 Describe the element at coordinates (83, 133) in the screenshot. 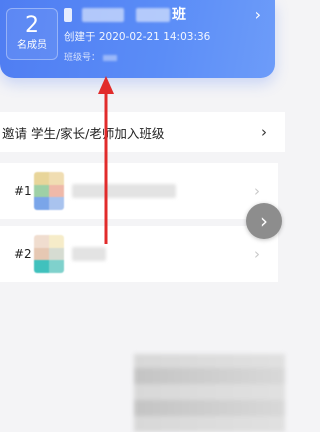

I see `invite-text: 邀请 学生/家长/老师加入班级` at that location.